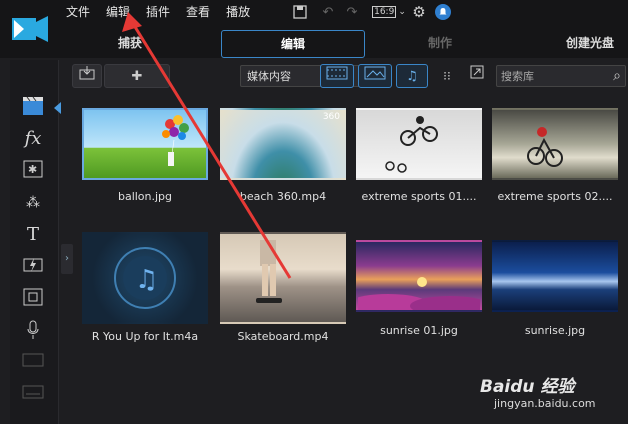 Image resolution: width=628 pixels, height=424 pixels. I want to click on top-bar: 文件 编辑 插件 查看 播放 ↶ ↷ 16:9 ⌄ ⚙ 捕获 编辑 制作 创建光盘, so click(314, 29).